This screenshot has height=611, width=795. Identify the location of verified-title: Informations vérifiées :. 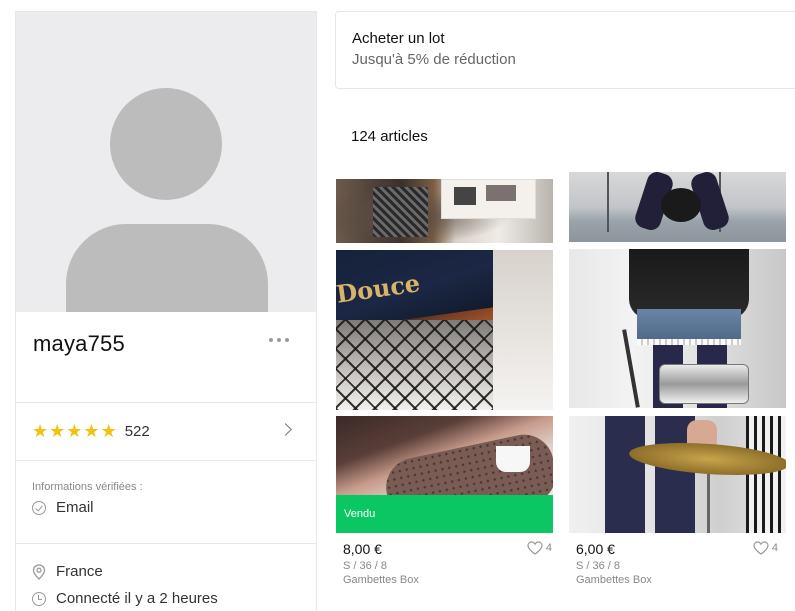
(87, 487).